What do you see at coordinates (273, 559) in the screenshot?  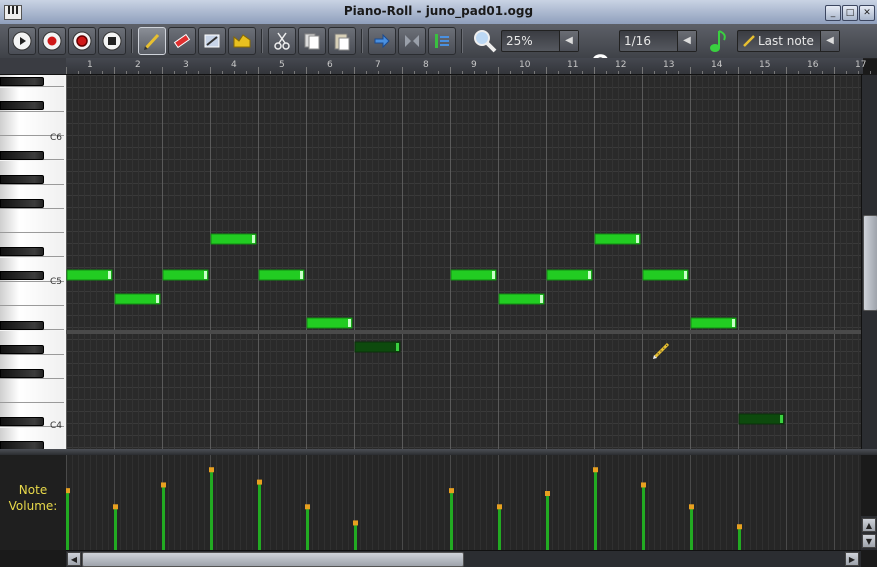 I see `horizontal-scrollbar-thumb` at bounding box center [273, 559].